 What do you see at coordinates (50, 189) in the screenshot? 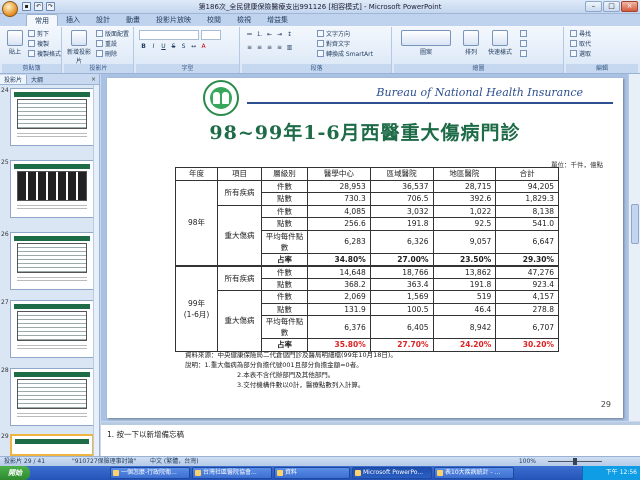
I see `slide-thumbnail: 25` at bounding box center [50, 189].